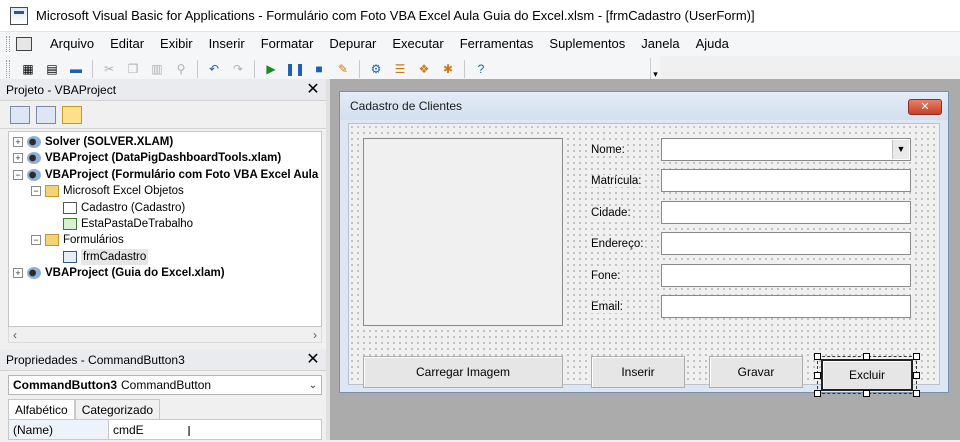  I want to click on menu-item-depurar: Depurar, so click(352, 44).